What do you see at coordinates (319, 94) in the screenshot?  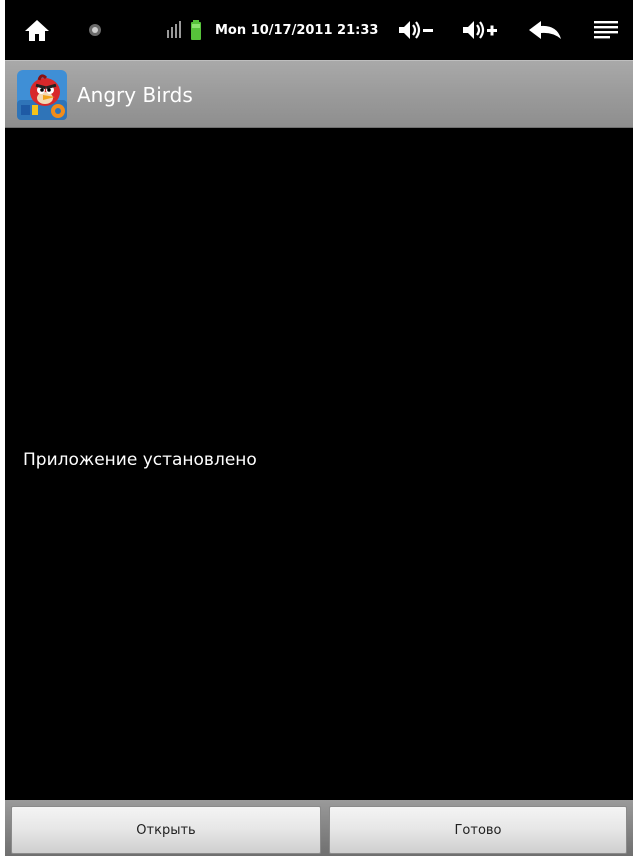 I see `app-title-bar: Angry Birds` at bounding box center [319, 94].